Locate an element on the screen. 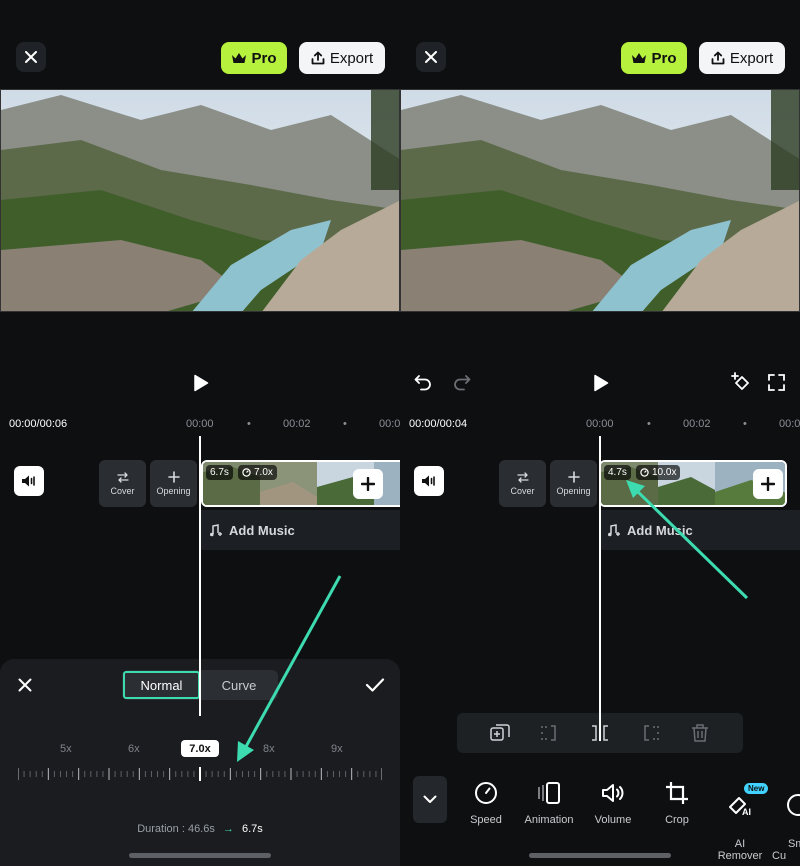 This screenshot has width=800, height=866. clip-duration-tag: 6.7s is located at coordinates (219, 472).